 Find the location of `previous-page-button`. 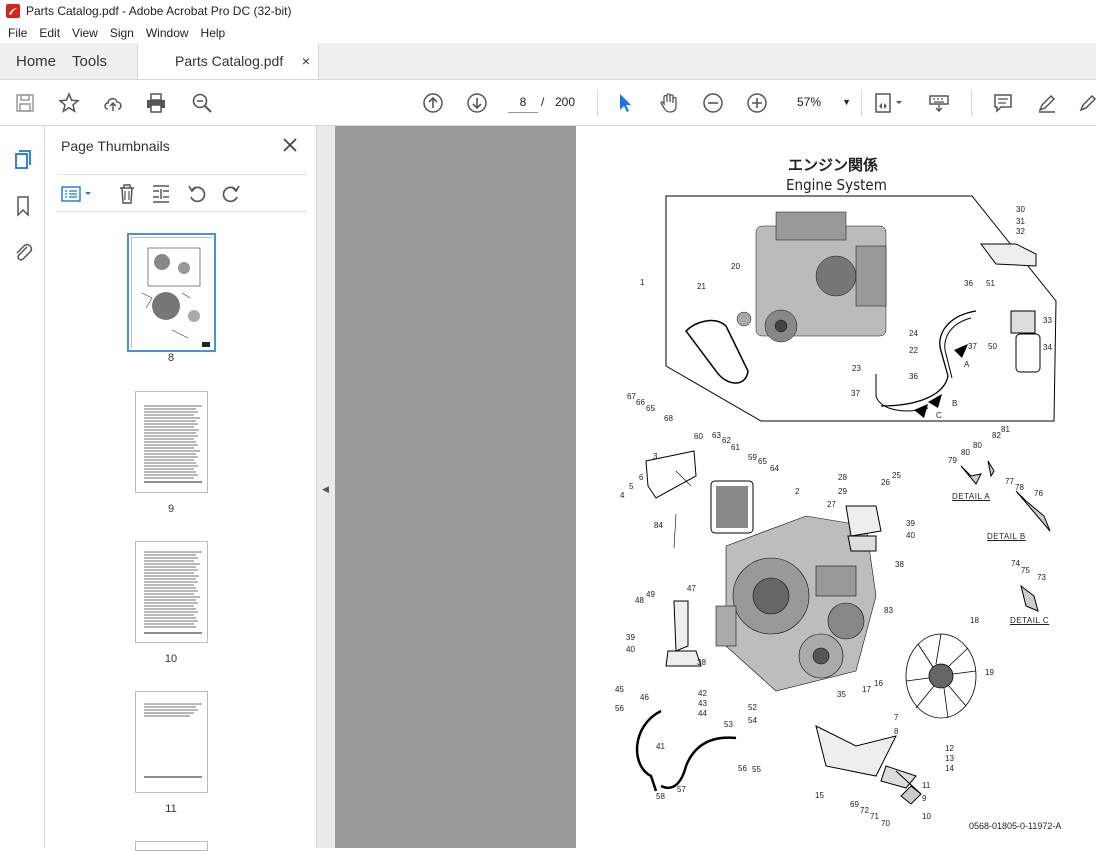

previous-page-button is located at coordinates (433, 103).